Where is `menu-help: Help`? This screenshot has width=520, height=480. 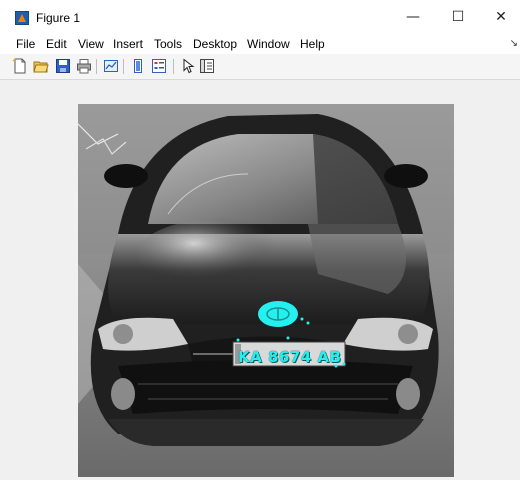 menu-help: Help is located at coordinates (312, 44).